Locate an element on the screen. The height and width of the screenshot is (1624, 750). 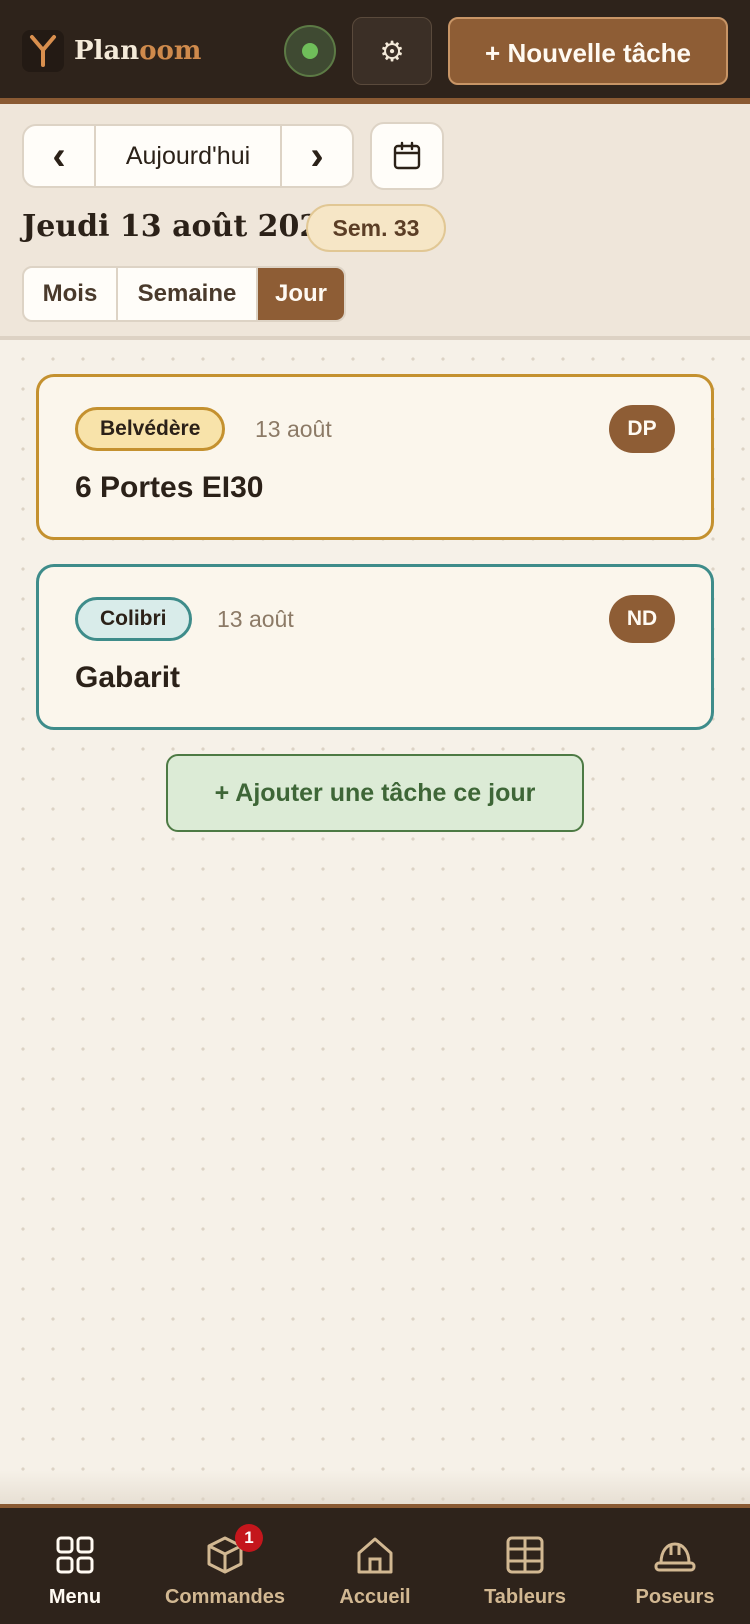
nav-label: Tableurs is located at coordinates (525, 1597).